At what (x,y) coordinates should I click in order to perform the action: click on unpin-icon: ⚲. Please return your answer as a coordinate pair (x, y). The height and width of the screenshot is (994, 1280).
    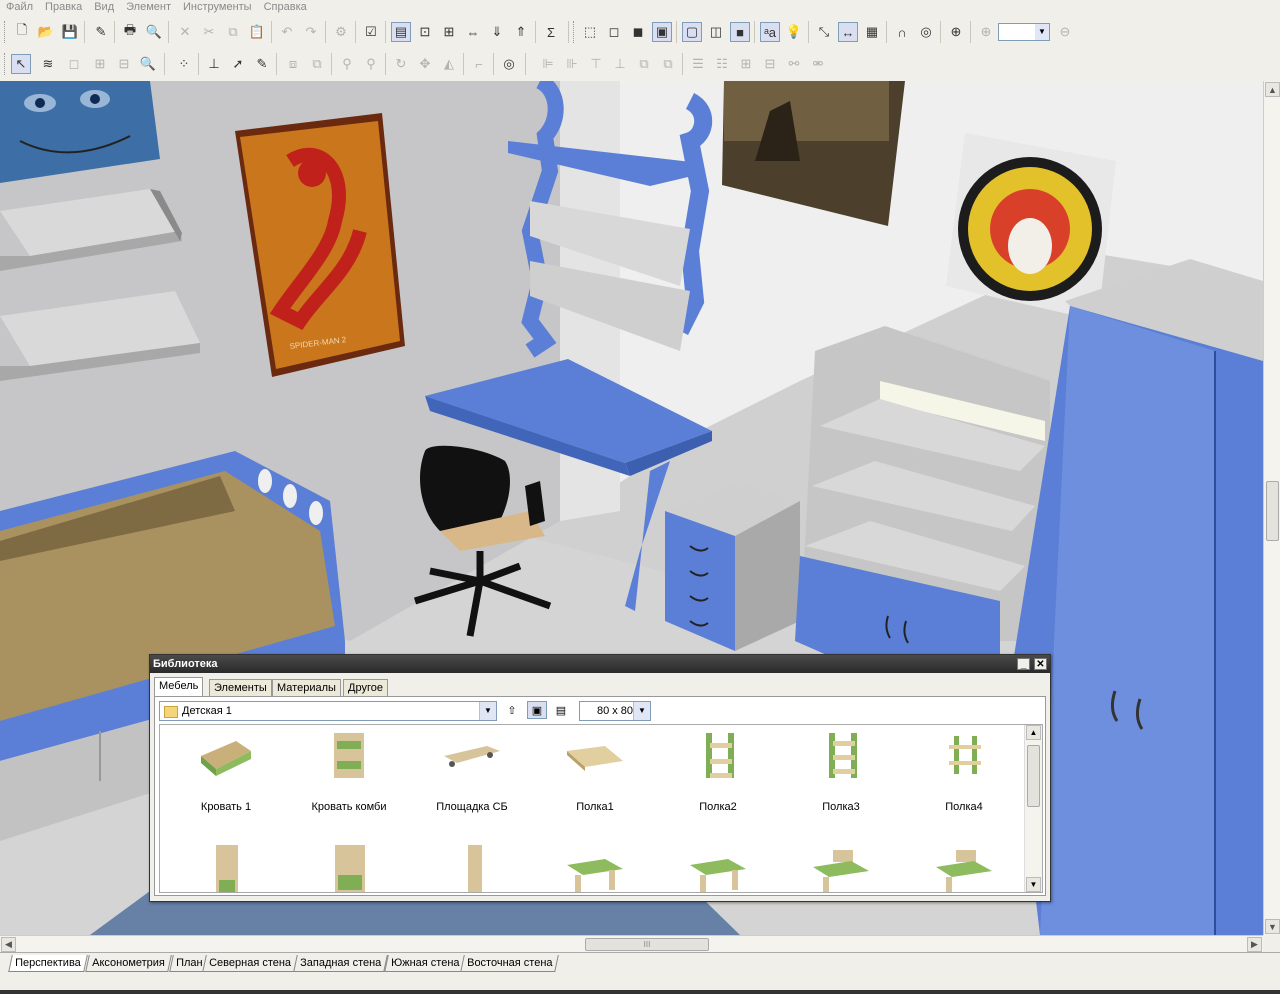
    Looking at the image, I should click on (371, 64).